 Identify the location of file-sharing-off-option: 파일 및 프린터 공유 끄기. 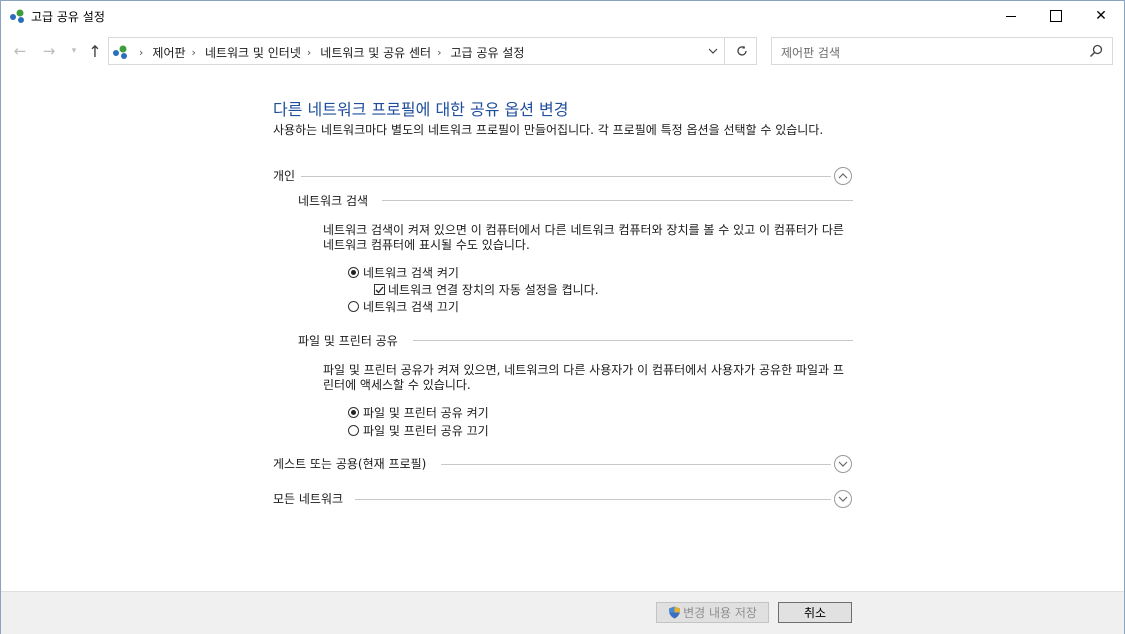
(418, 430).